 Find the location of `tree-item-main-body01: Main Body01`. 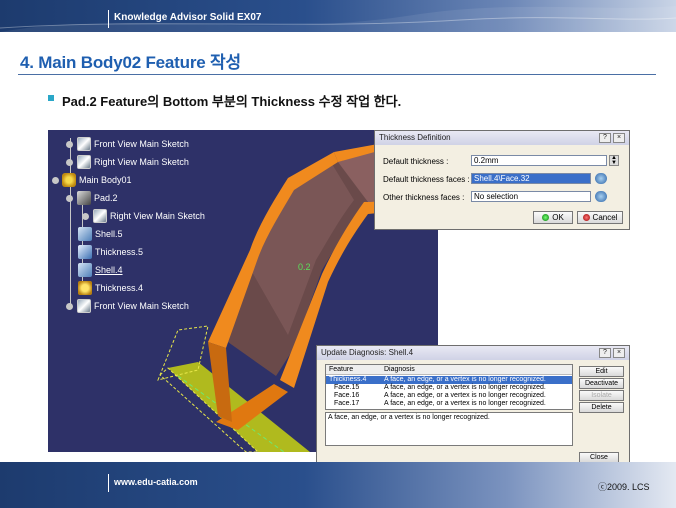

tree-item-main-body01: Main Body01 is located at coordinates (92, 180).